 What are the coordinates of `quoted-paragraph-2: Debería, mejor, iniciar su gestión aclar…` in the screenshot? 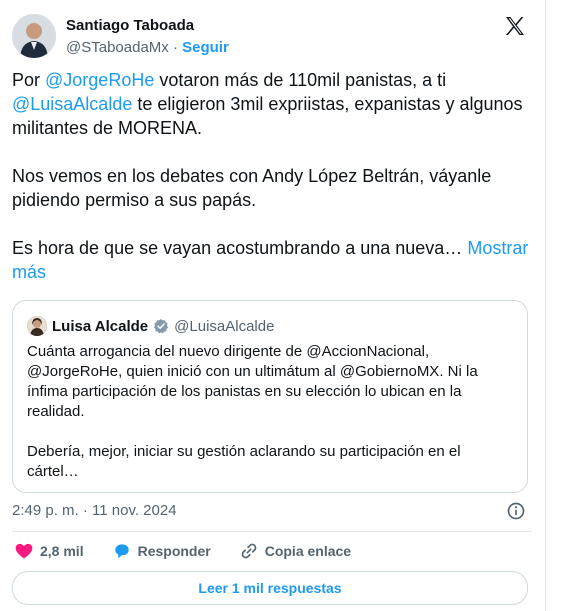 It's located at (244, 461).